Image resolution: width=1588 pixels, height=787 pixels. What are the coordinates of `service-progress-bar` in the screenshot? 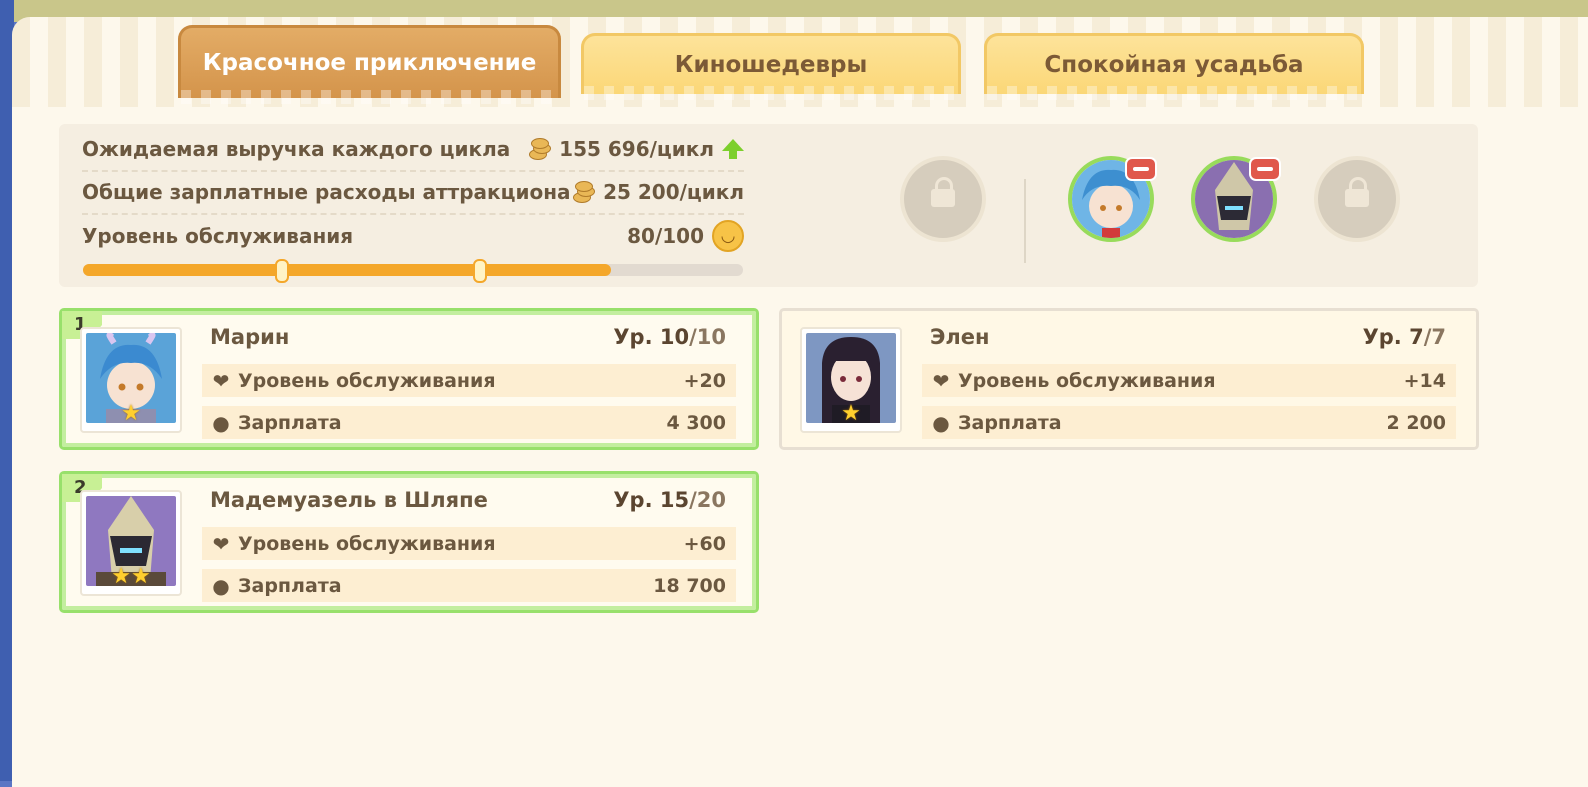 It's located at (413, 271).